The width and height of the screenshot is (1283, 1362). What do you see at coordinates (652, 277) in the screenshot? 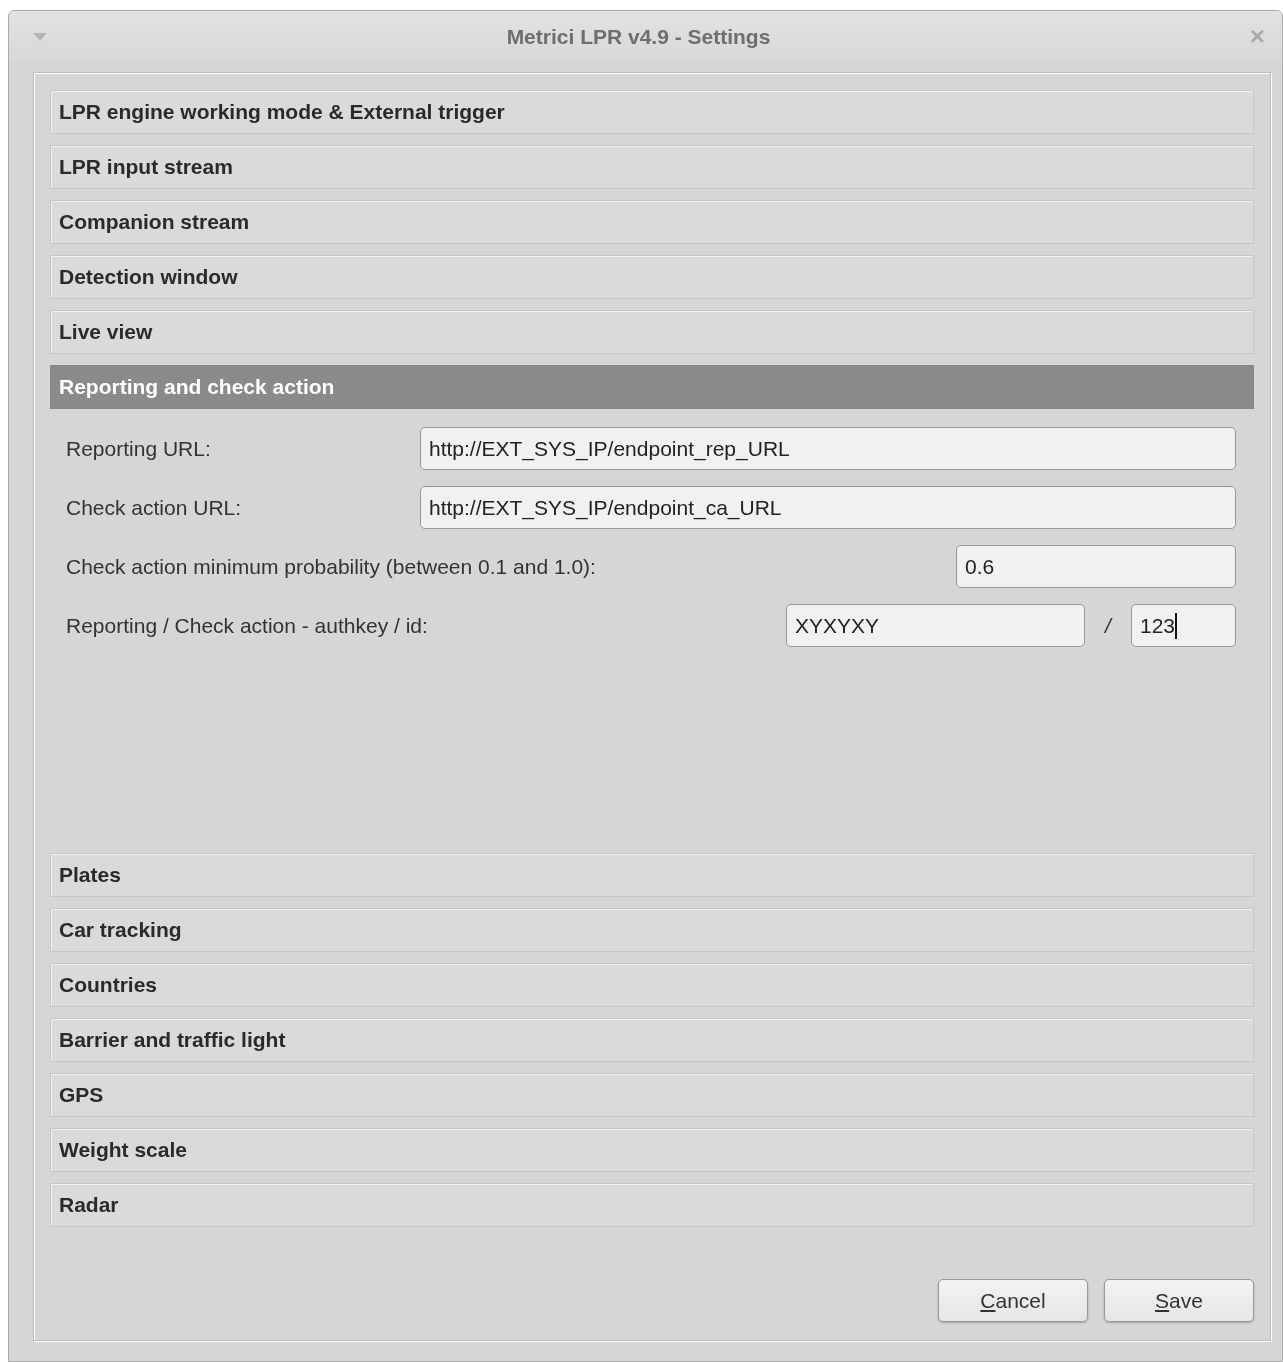
I see `section-header: Detection window` at bounding box center [652, 277].